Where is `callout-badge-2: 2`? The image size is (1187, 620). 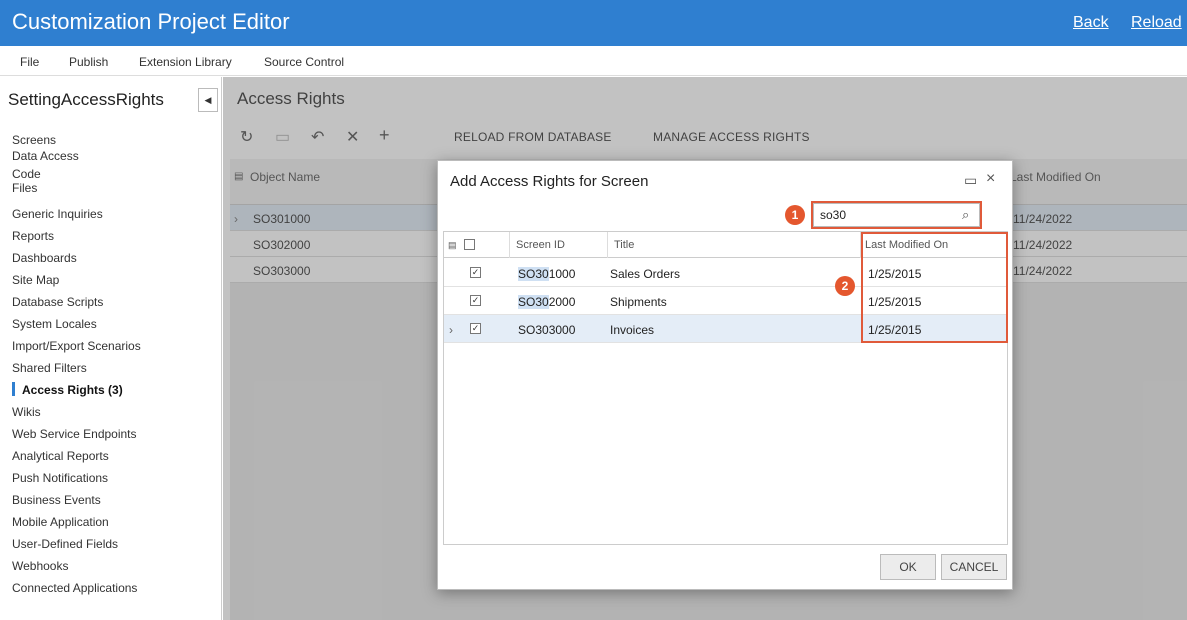
callout-badge-2: 2 is located at coordinates (845, 286).